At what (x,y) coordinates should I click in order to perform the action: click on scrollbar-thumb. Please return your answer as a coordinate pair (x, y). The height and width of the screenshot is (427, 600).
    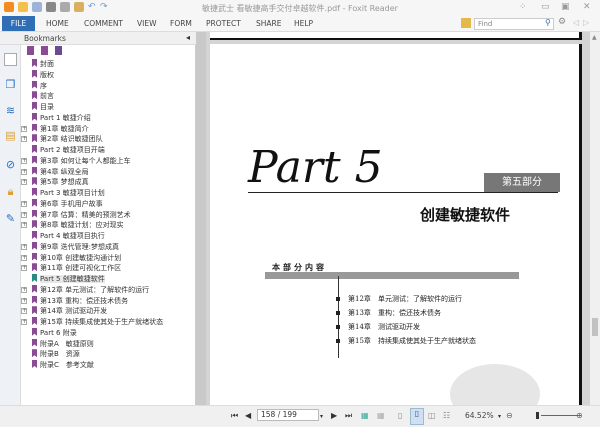
    Looking at the image, I should click on (595, 327).